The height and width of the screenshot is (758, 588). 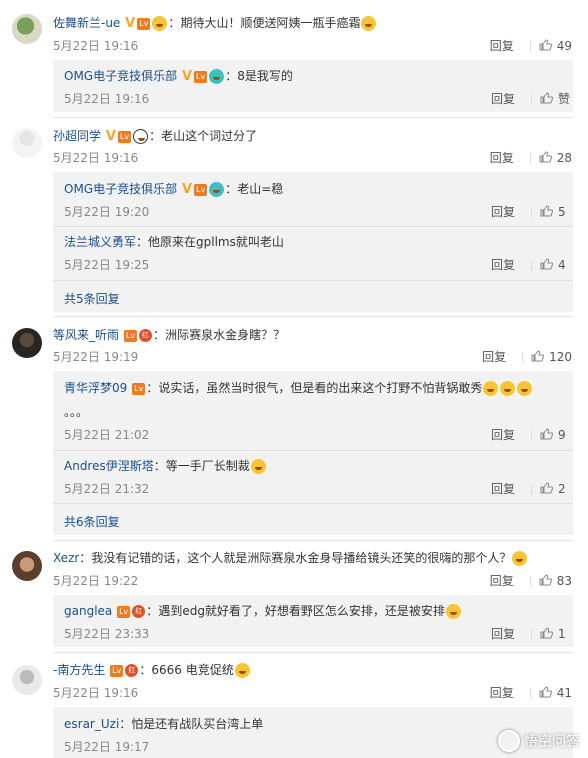 I want to click on reply-actions: 回复 4, so click(x=531, y=264).